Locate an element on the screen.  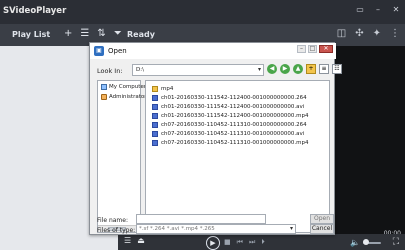
eject-icon: ⏏ is located at coordinates (141, 241).